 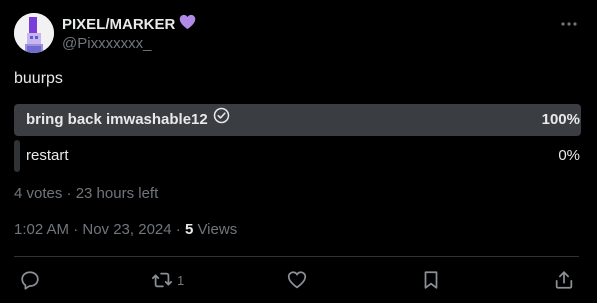 I want to click on share-button, so click(x=564, y=280).